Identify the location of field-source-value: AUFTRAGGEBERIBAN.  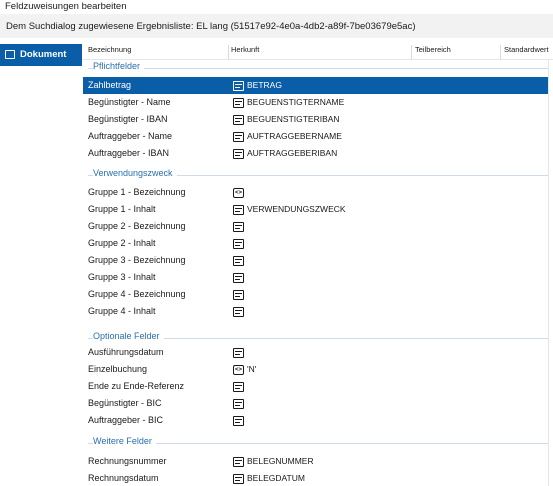
(292, 153).